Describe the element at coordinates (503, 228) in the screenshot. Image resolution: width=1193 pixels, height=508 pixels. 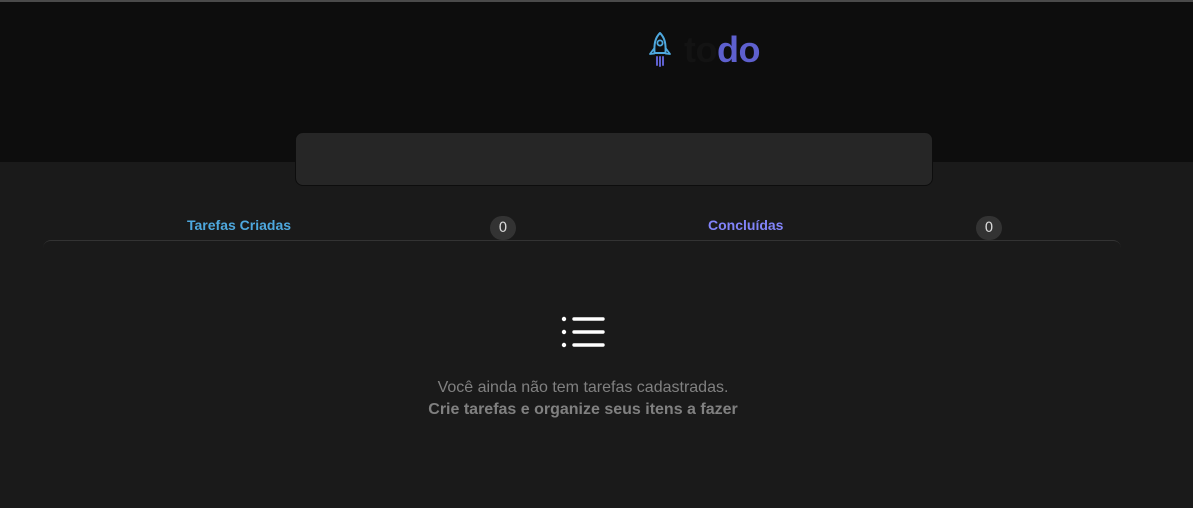
I see `created-tasks-count: 0` at that location.